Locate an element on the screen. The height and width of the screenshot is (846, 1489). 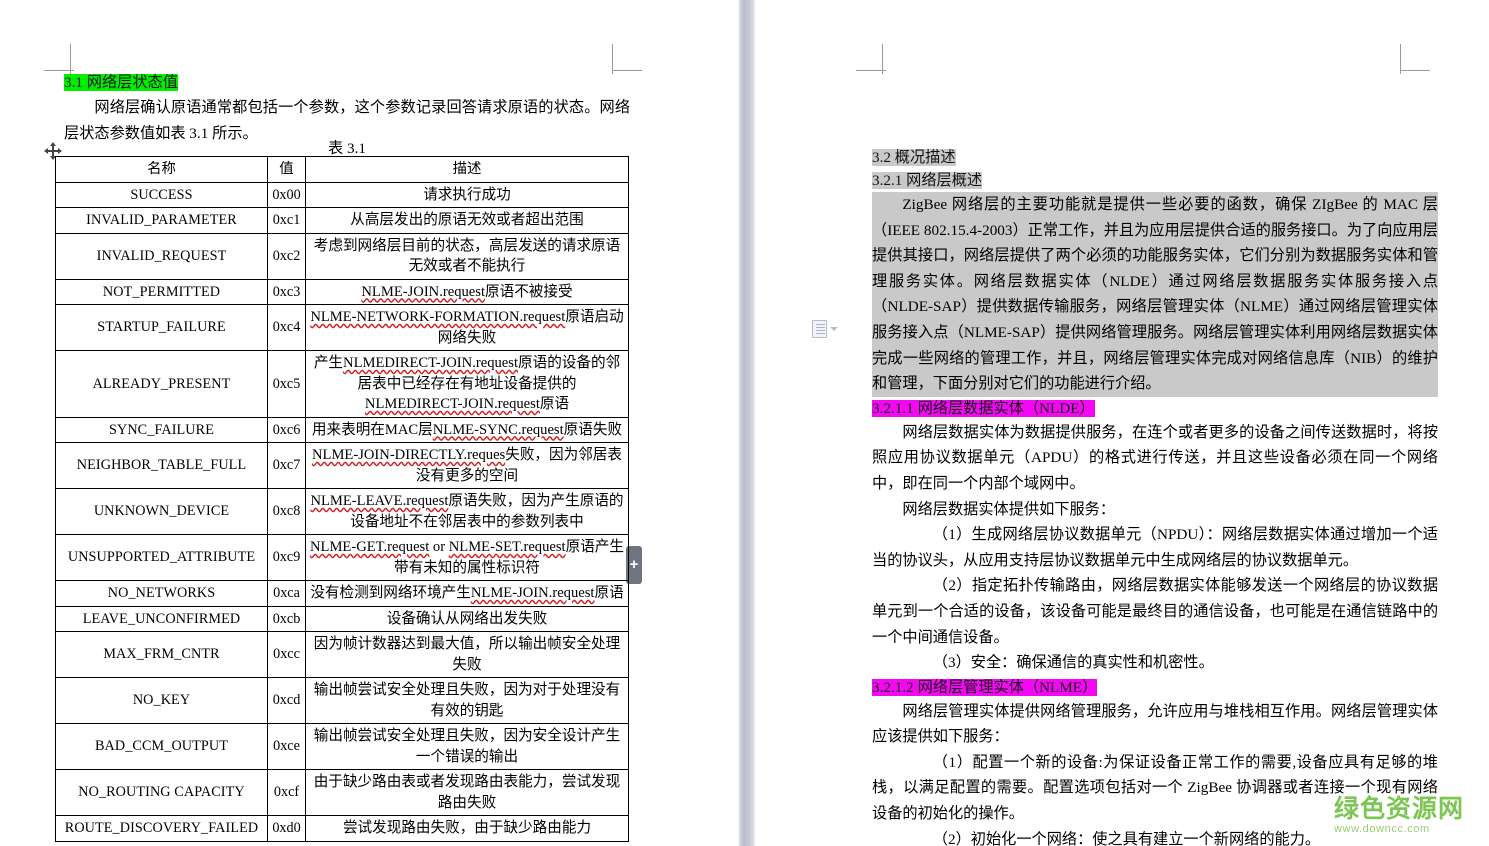
cell-val: 0xc8 is located at coordinates (286, 511).